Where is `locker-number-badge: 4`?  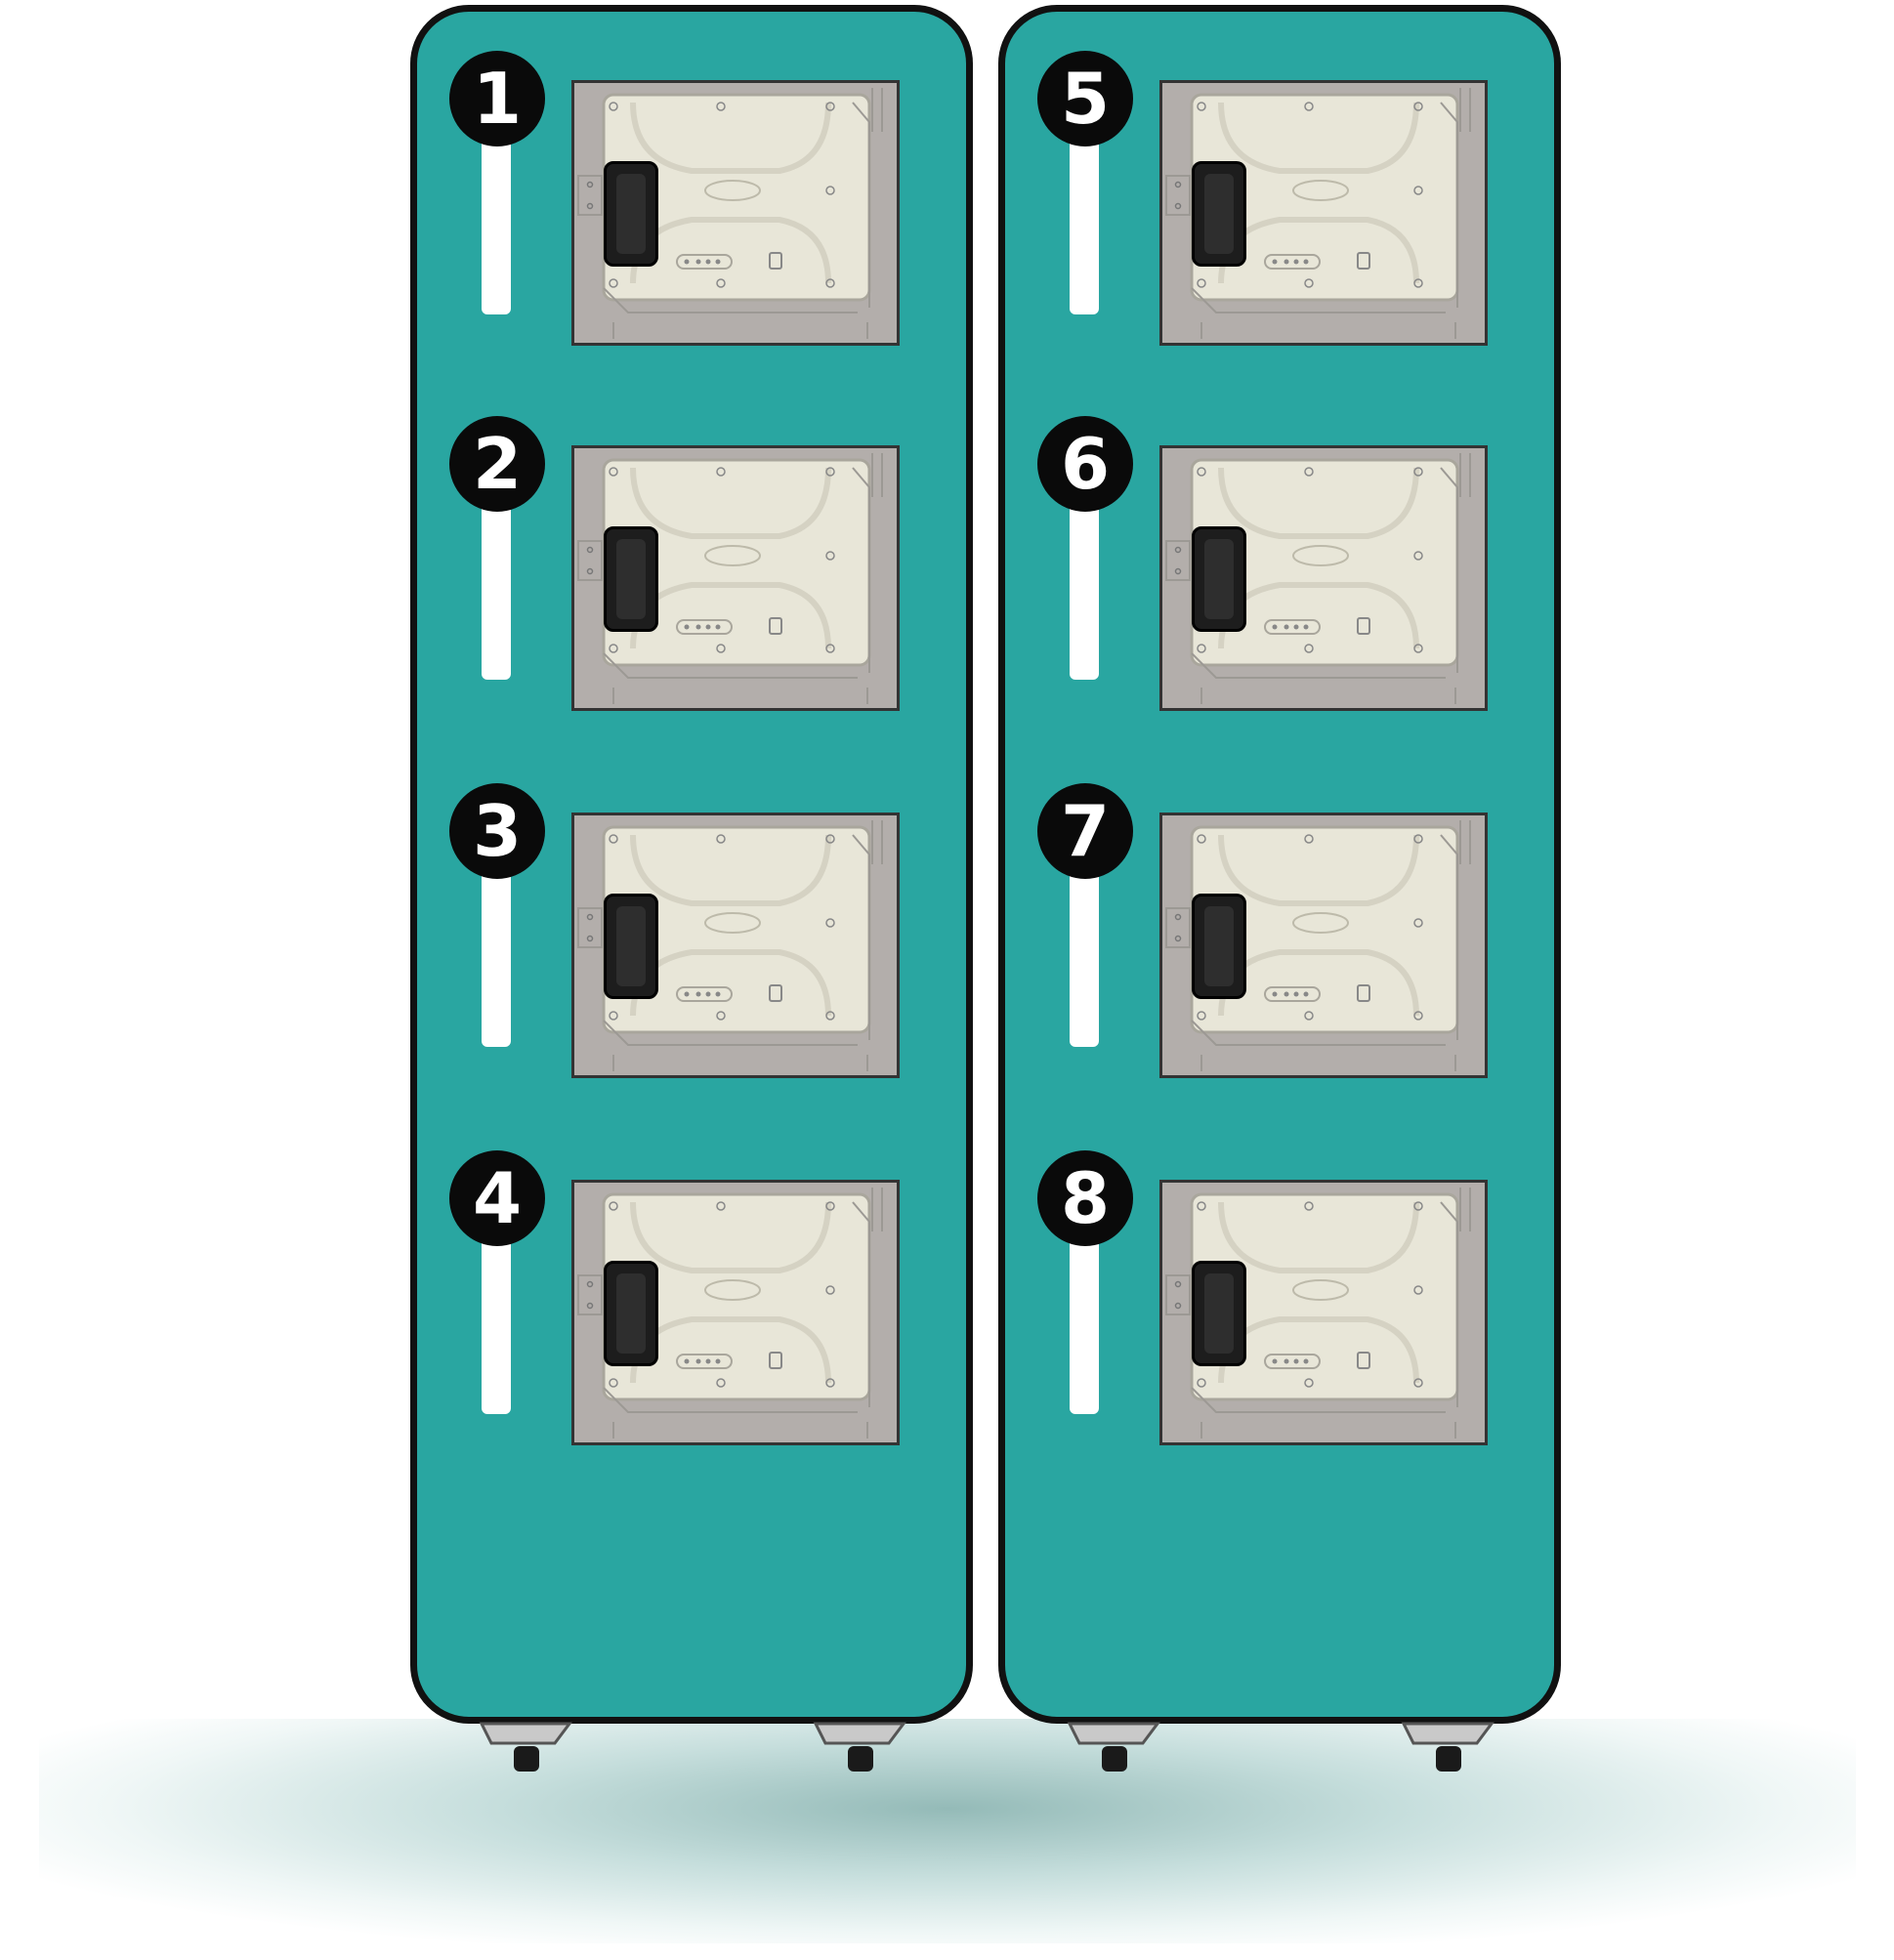 locker-number-badge: 4 is located at coordinates (497, 1198).